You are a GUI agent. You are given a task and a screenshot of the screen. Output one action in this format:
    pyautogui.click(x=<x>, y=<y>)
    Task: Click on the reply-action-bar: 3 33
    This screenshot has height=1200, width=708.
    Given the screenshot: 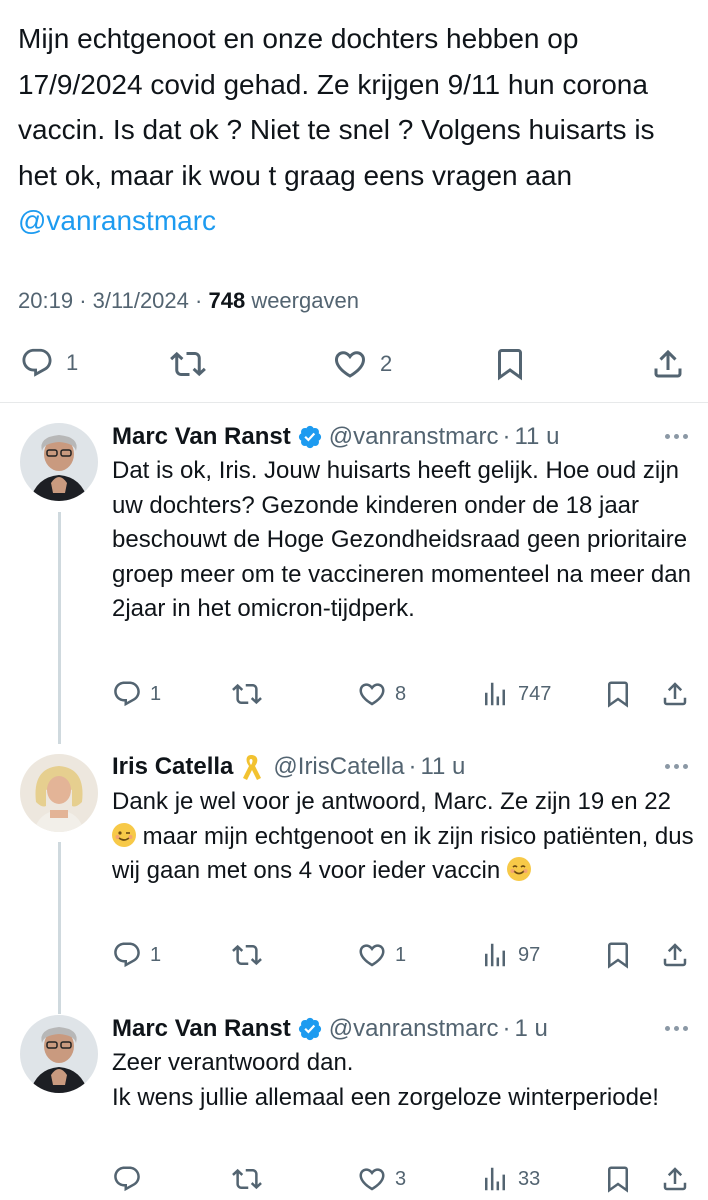 What is the action you would take?
    pyautogui.click(x=354, y=1179)
    